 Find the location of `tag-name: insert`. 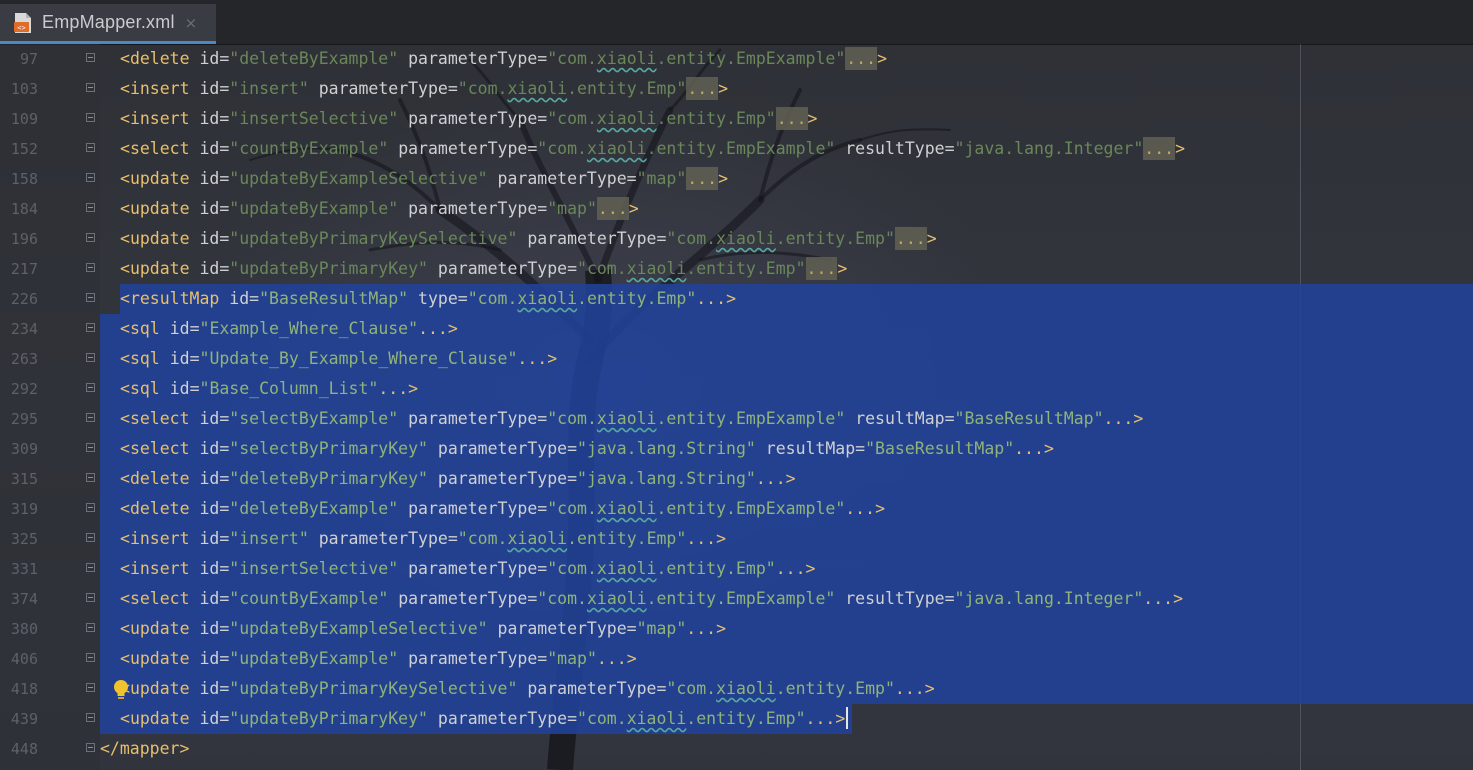

tag-name: insert is located at coordinates (159, 568).